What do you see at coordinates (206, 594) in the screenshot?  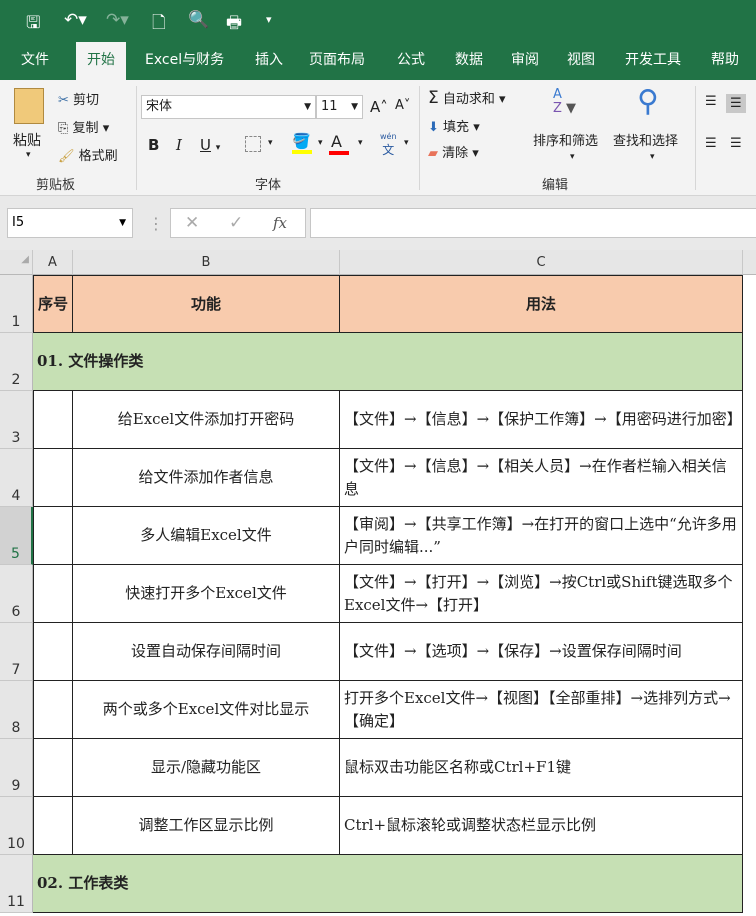 I see `cell-function: 快速打开多个Excel文件` at bounding box center [206, 594].